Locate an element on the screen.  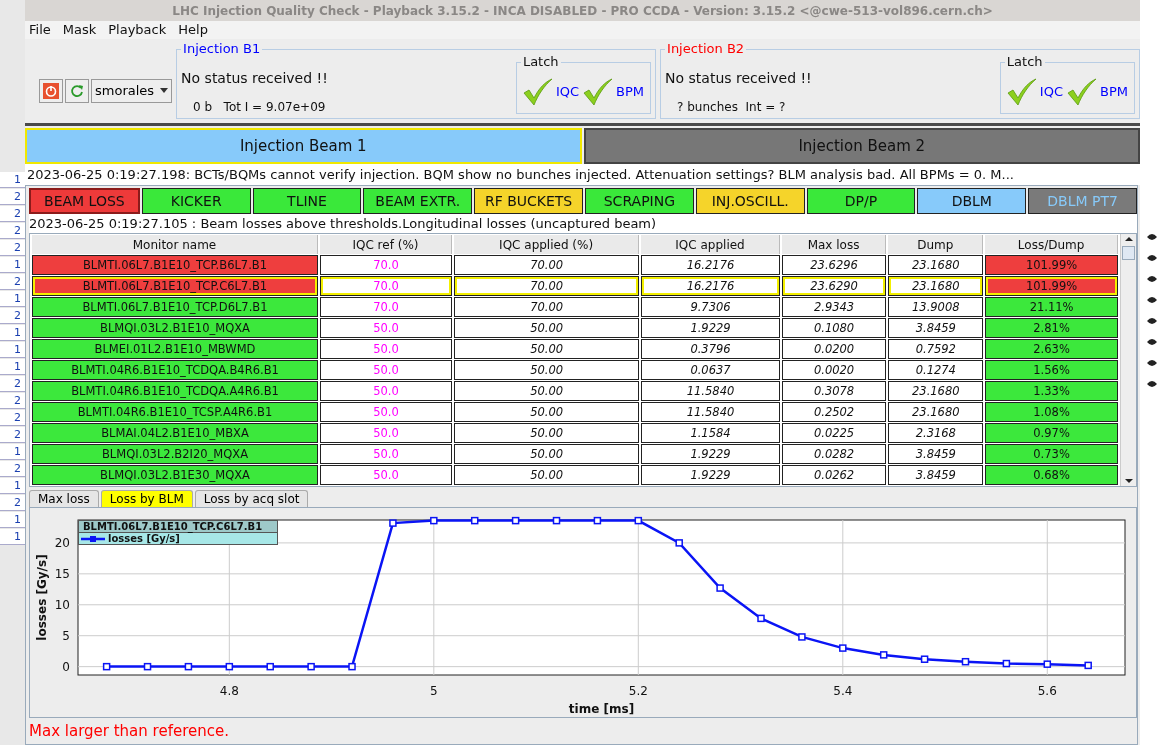
menu-item: Mask is located at coordinates (79, 30).